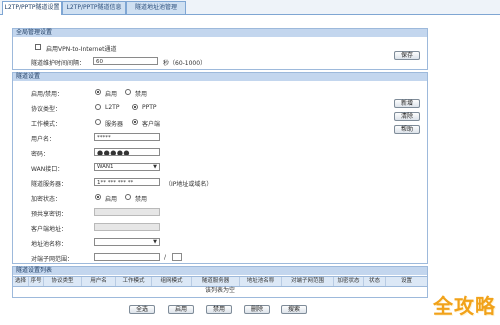  Describe the element at coordinates (47, 169) in the screenshot. I see `wan-label: WAN接口：` at that location.